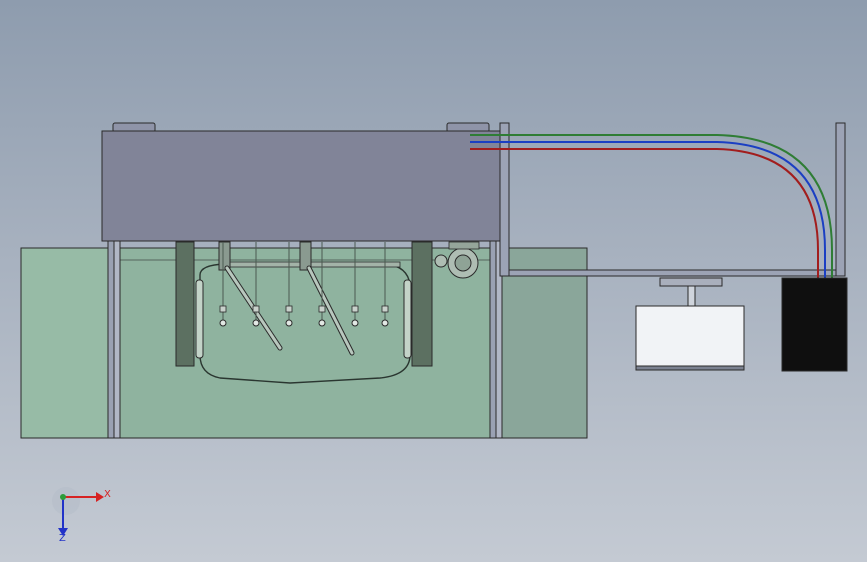 This screenshot has height=562, width=867. Describe the element at coordinates (691, 282) in the screenshot. I see `bin-hanger` at that location.